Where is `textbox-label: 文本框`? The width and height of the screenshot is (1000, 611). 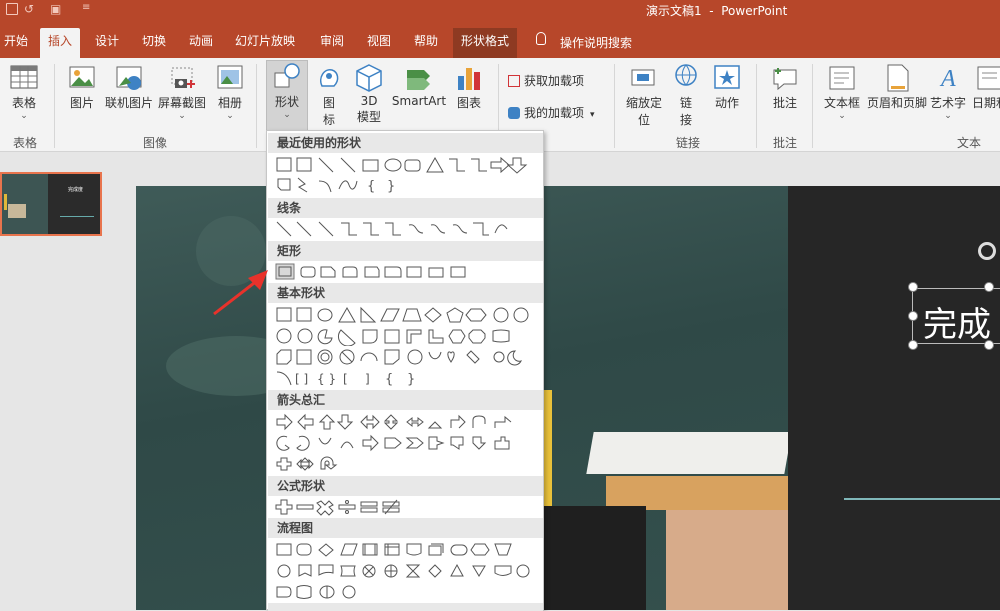
textbox-label: 文本框 is located at coordinates (841, 103).